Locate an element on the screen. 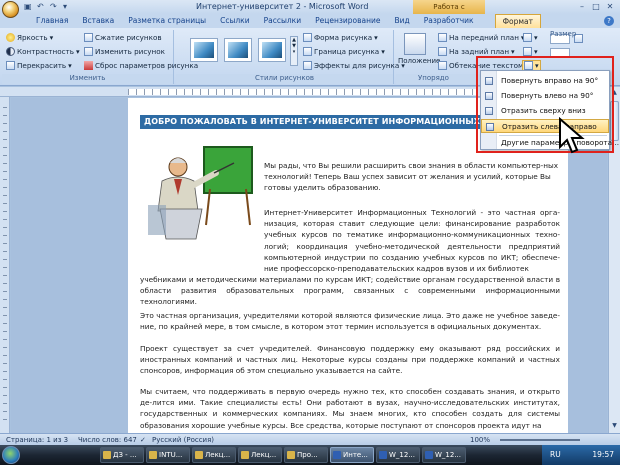  save-icon: ▣ is located at coordinates (28, 6).